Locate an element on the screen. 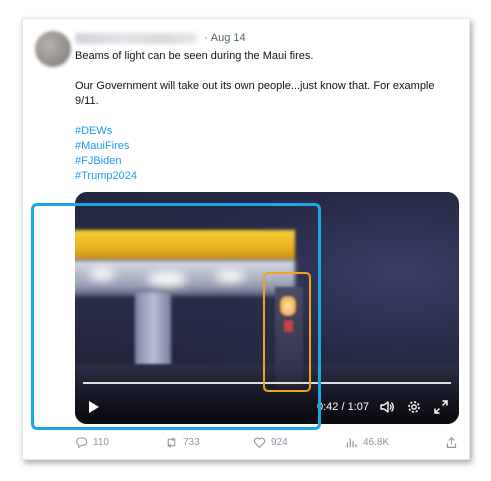 This screenshot has height=481, width=491. heart-icon is located at coordinates (259, 442).